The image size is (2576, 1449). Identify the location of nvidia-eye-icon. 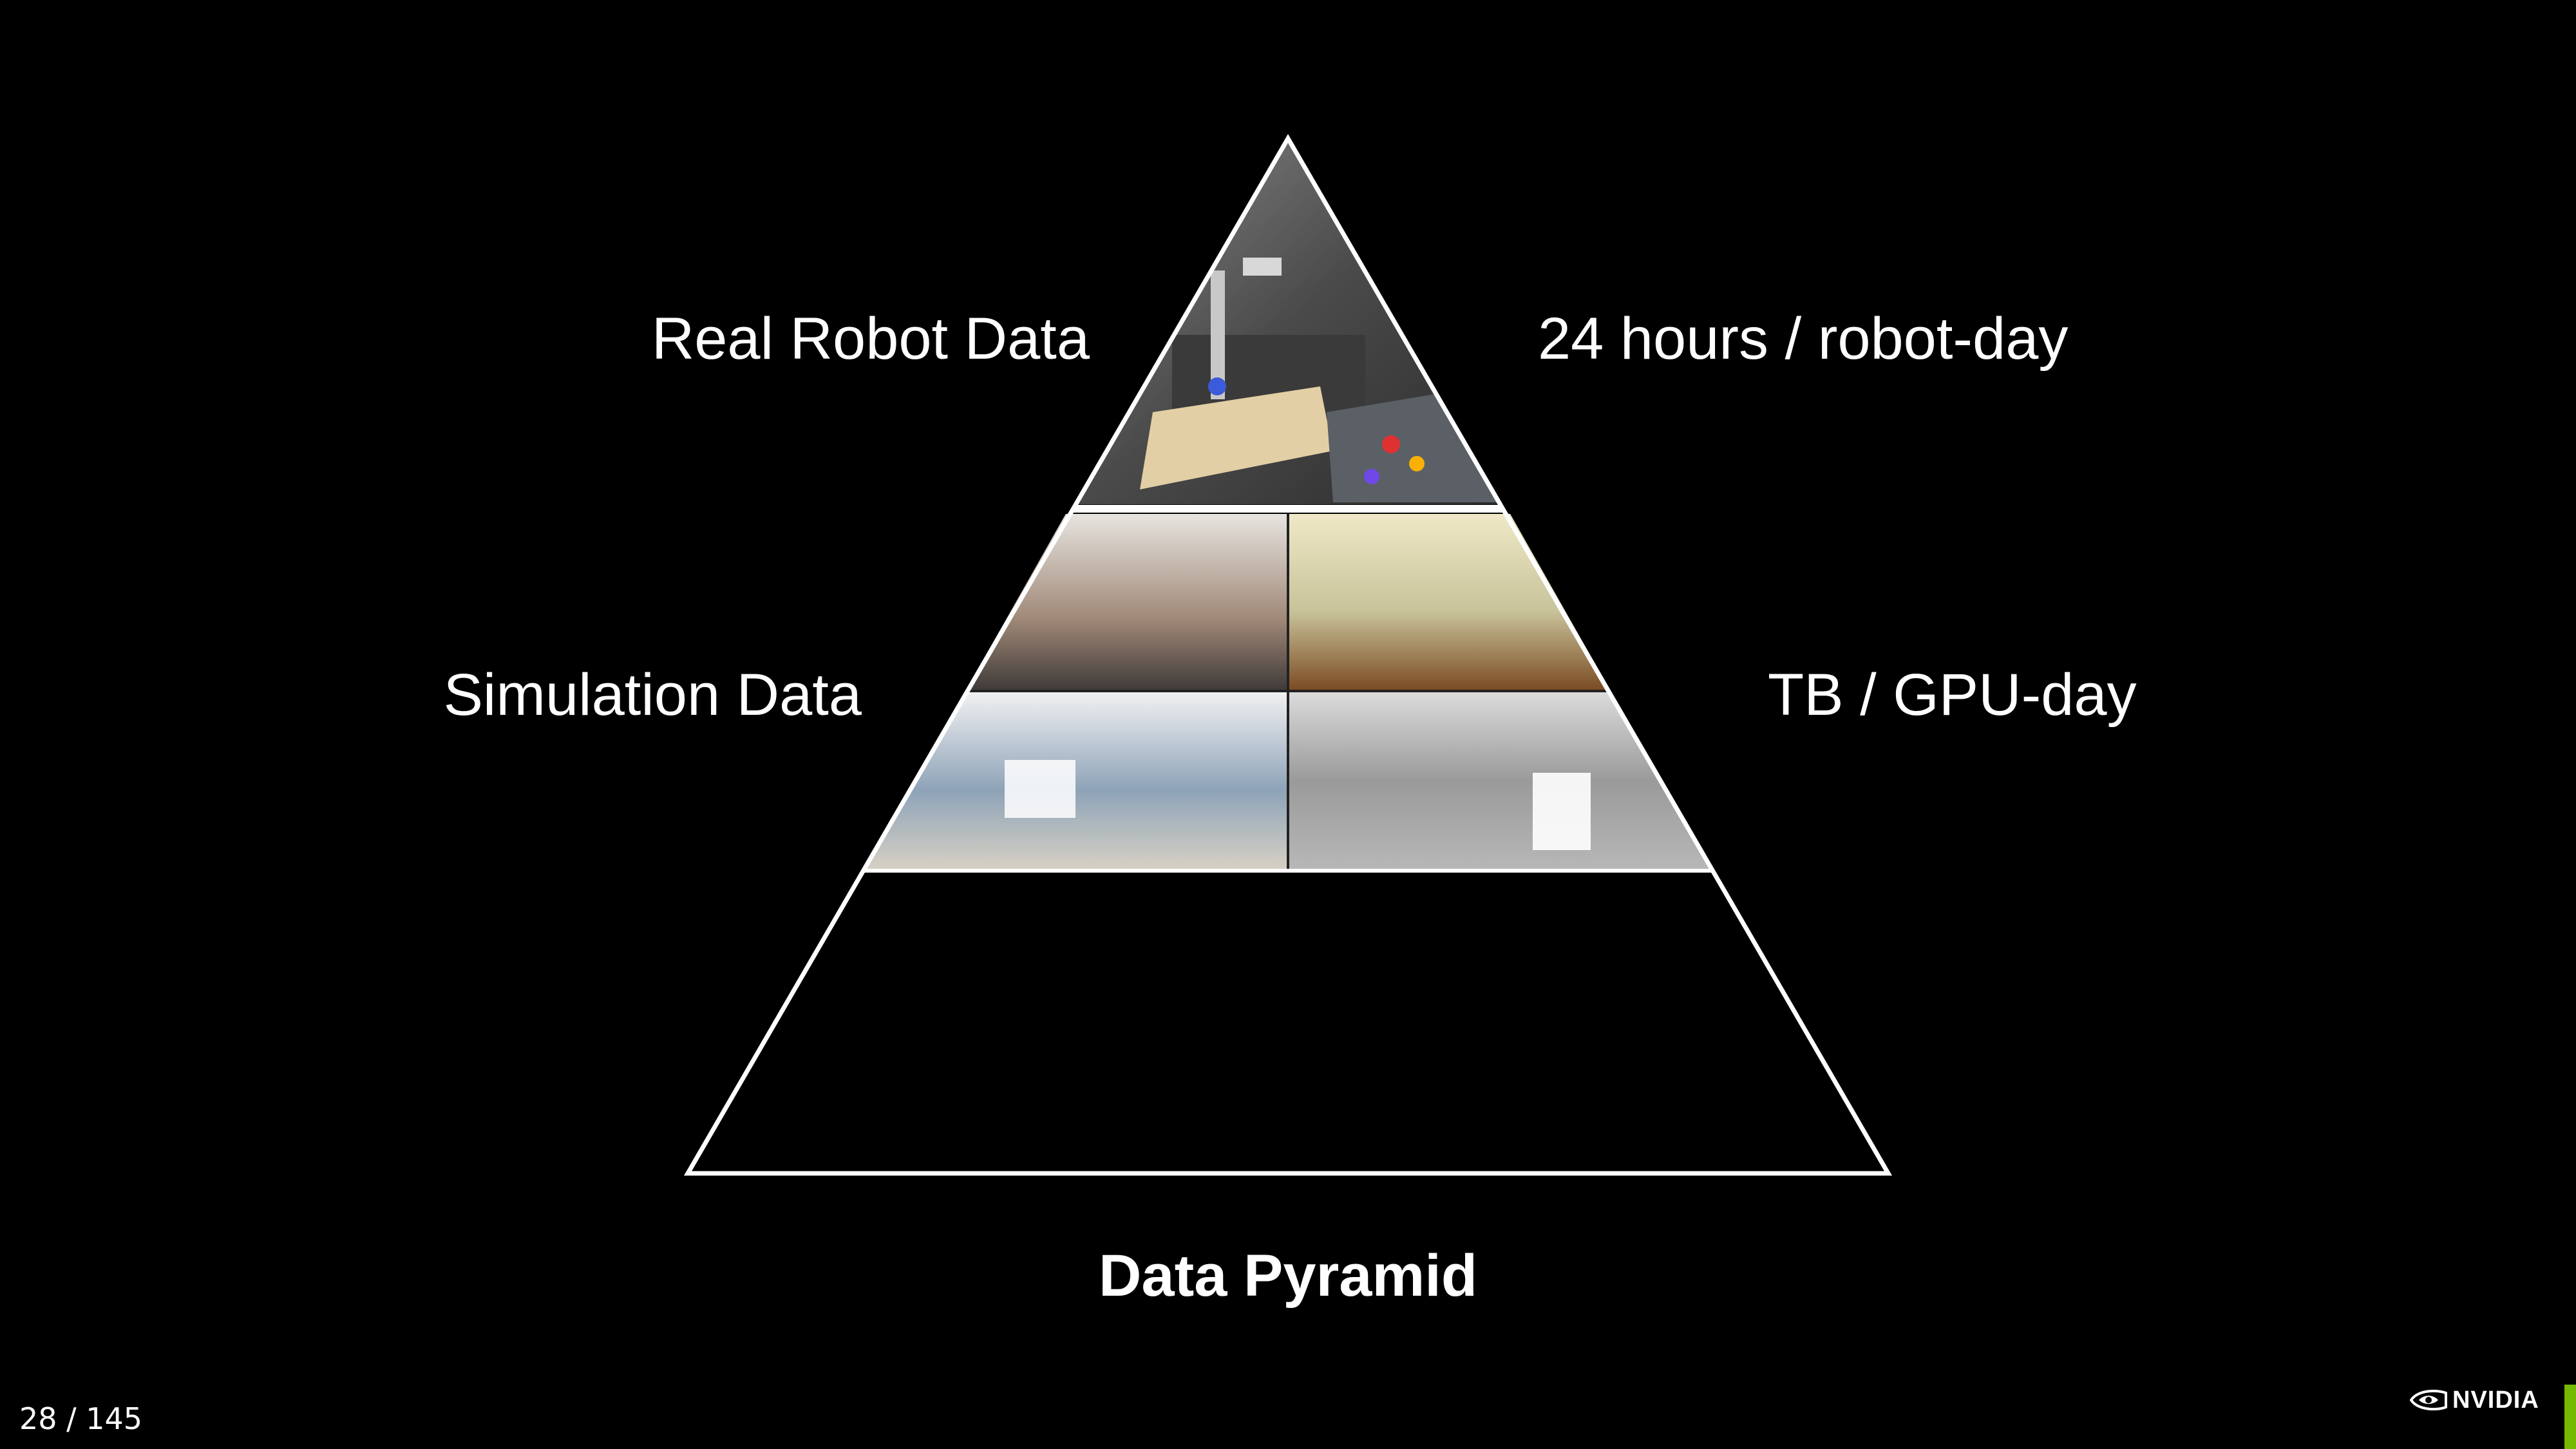
(2428, 1400).